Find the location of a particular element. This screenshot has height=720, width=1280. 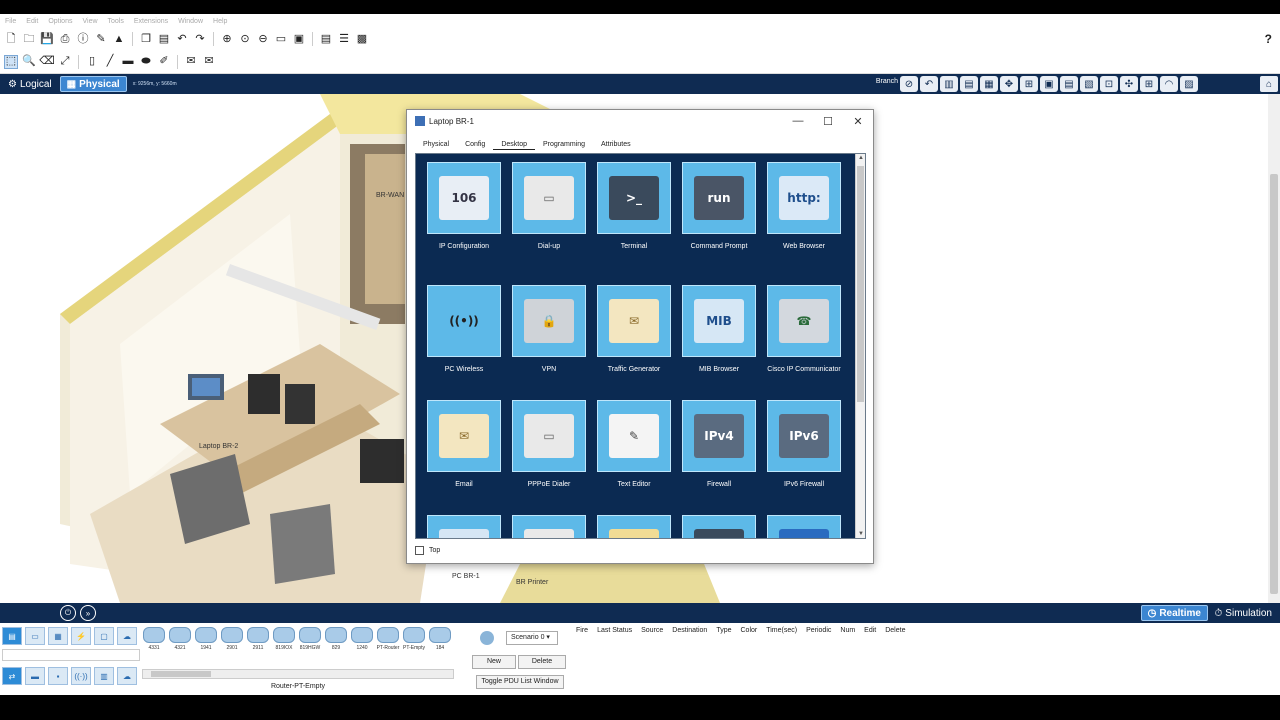

tab-programming: Programming is located at coordinates (564, 145).